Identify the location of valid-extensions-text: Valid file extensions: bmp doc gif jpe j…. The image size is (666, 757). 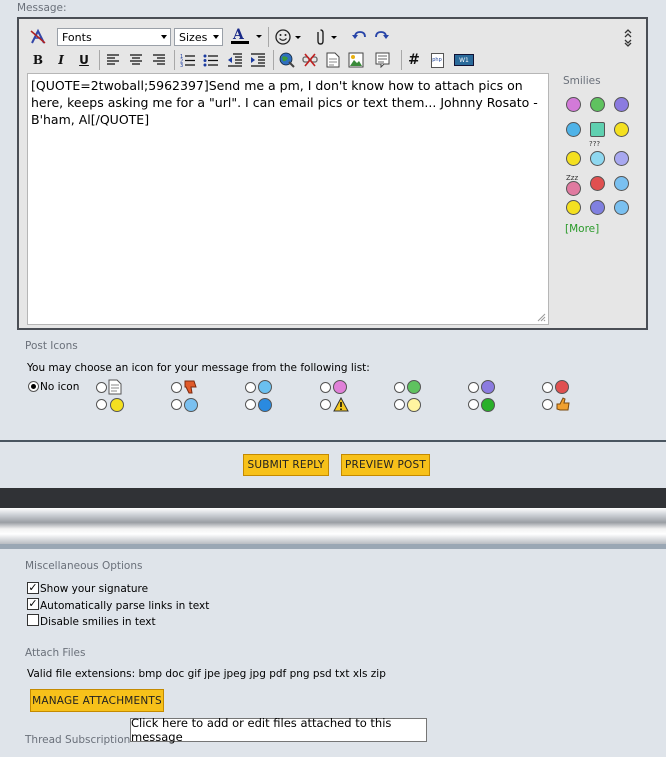
(206, 674).